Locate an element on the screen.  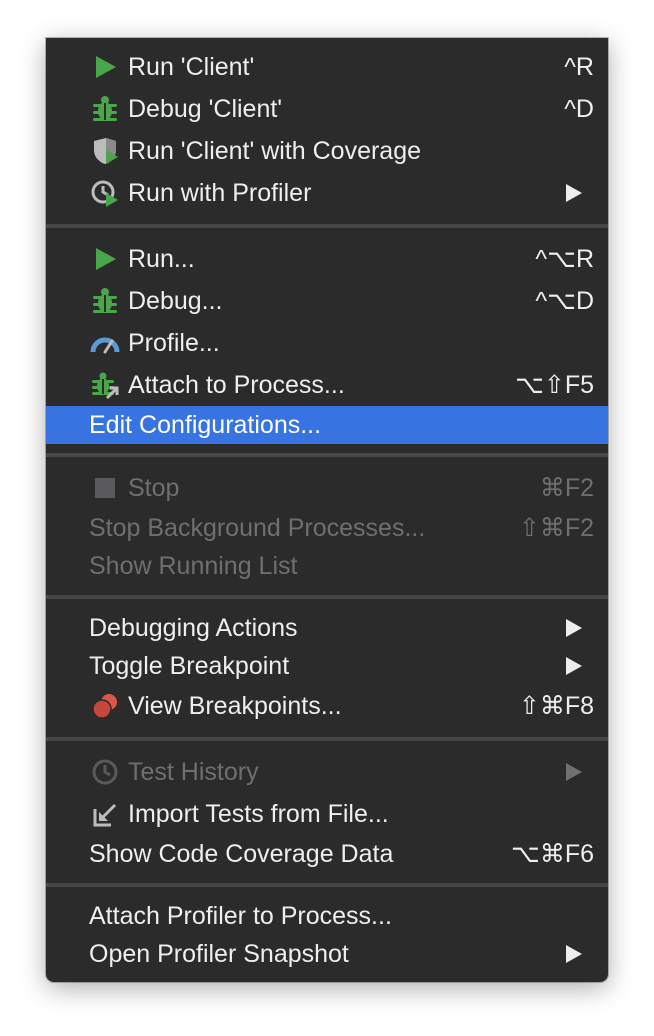
menu-item-label: Test History is located at coordinates (193, 772).